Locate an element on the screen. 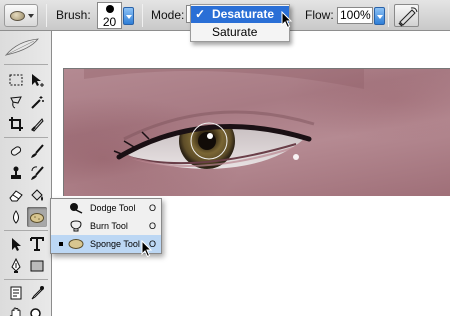 This screenshot has width=450, height=316. brush-label: Brush: is located at coordinates (73, 15).